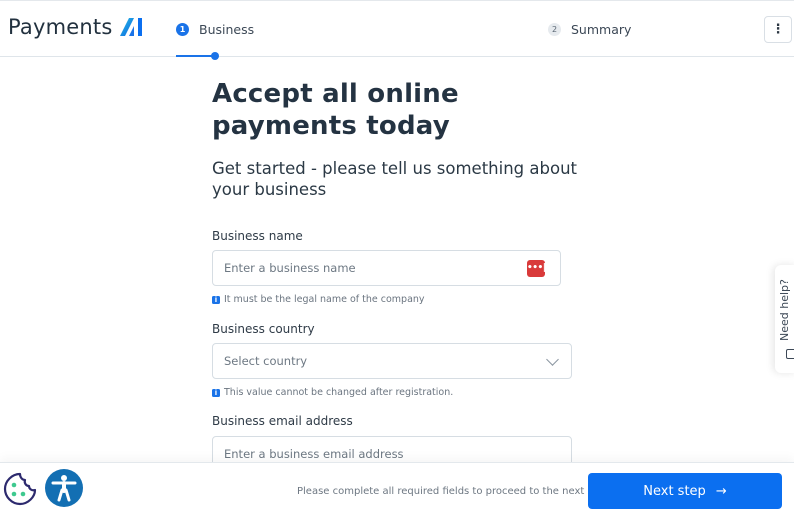 Image resolution: width=794 pixels, height=517 pixels. I want to click on need-help-tab: Need help?, so click(784, 319).